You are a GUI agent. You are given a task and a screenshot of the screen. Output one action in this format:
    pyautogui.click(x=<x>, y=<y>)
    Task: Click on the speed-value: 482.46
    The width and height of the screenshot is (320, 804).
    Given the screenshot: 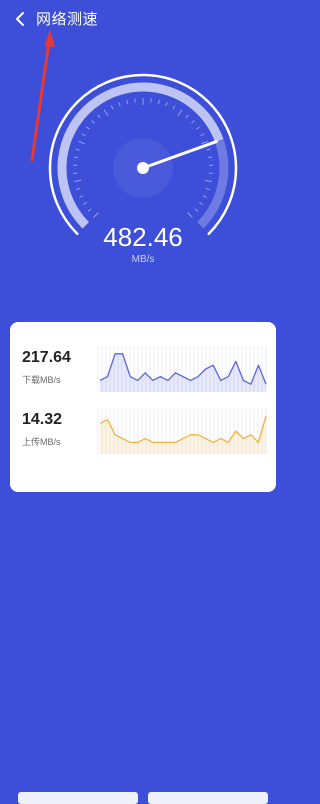 What is the action you would take?
    pyautogui.click(x=143, y=237)
    